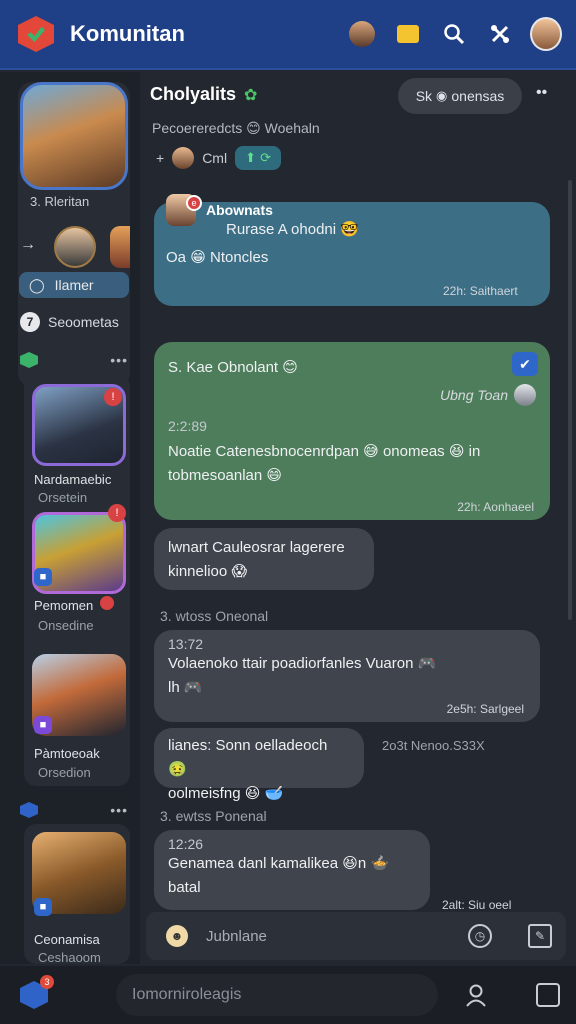 The width and height of the screenshot is (576, 1024). Describe the element at coordinates (197, 128) in the screenshot. I see `subtitle-text: Pecoereredcts` at that location.